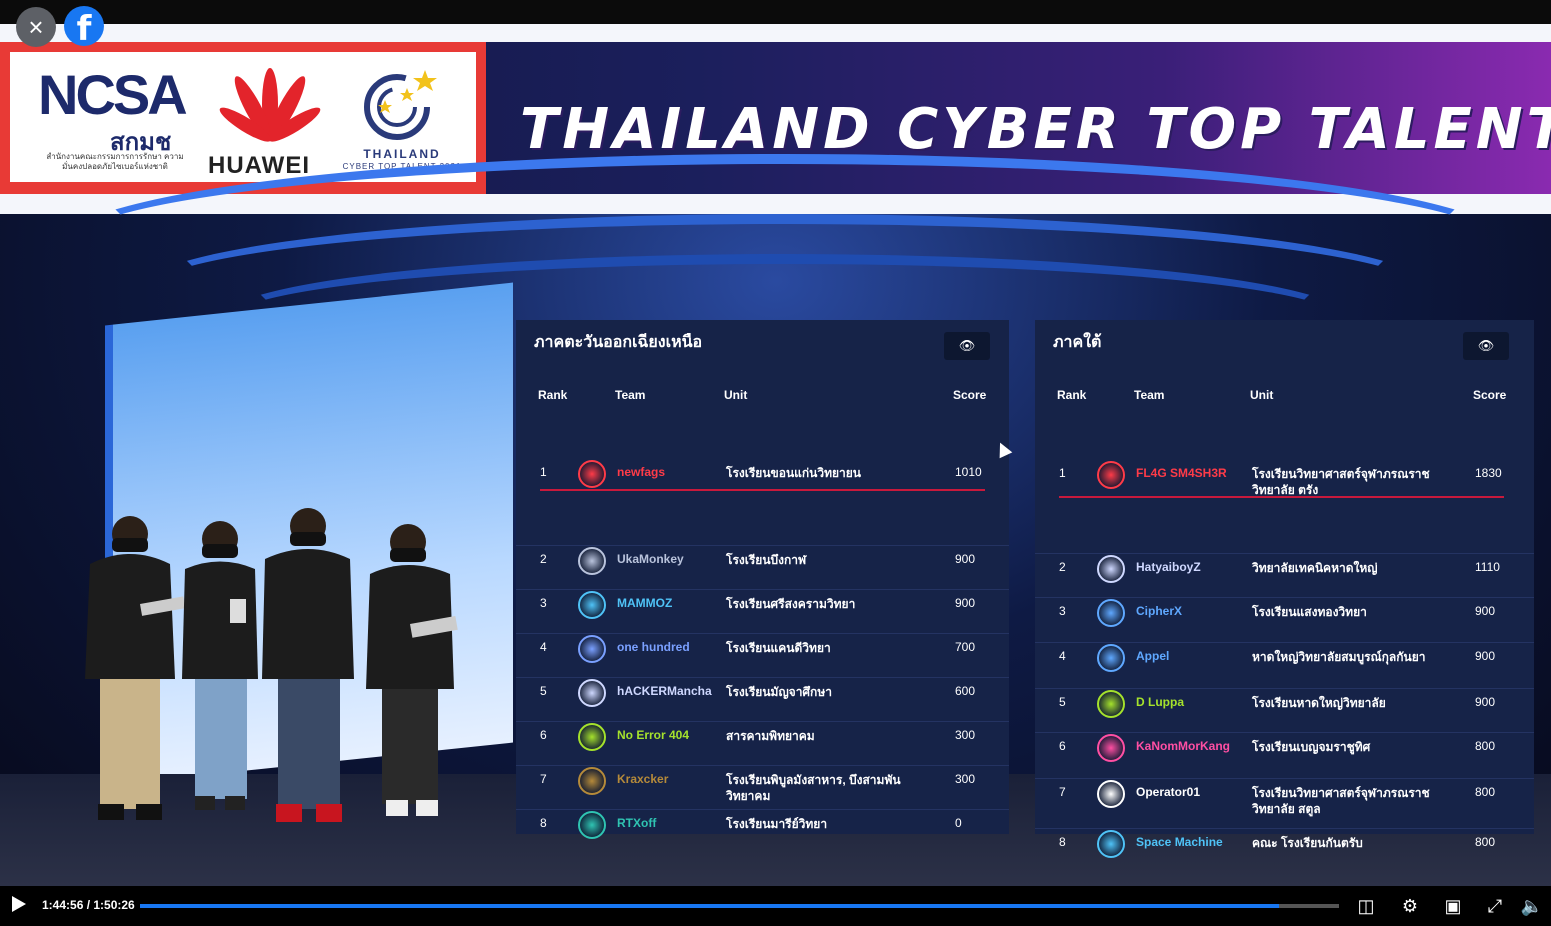 Image resolution: width=1551 pixels, height=926 pixels. I want to click on team-name: FL4G SM4SH3R, so click(1181, 473).